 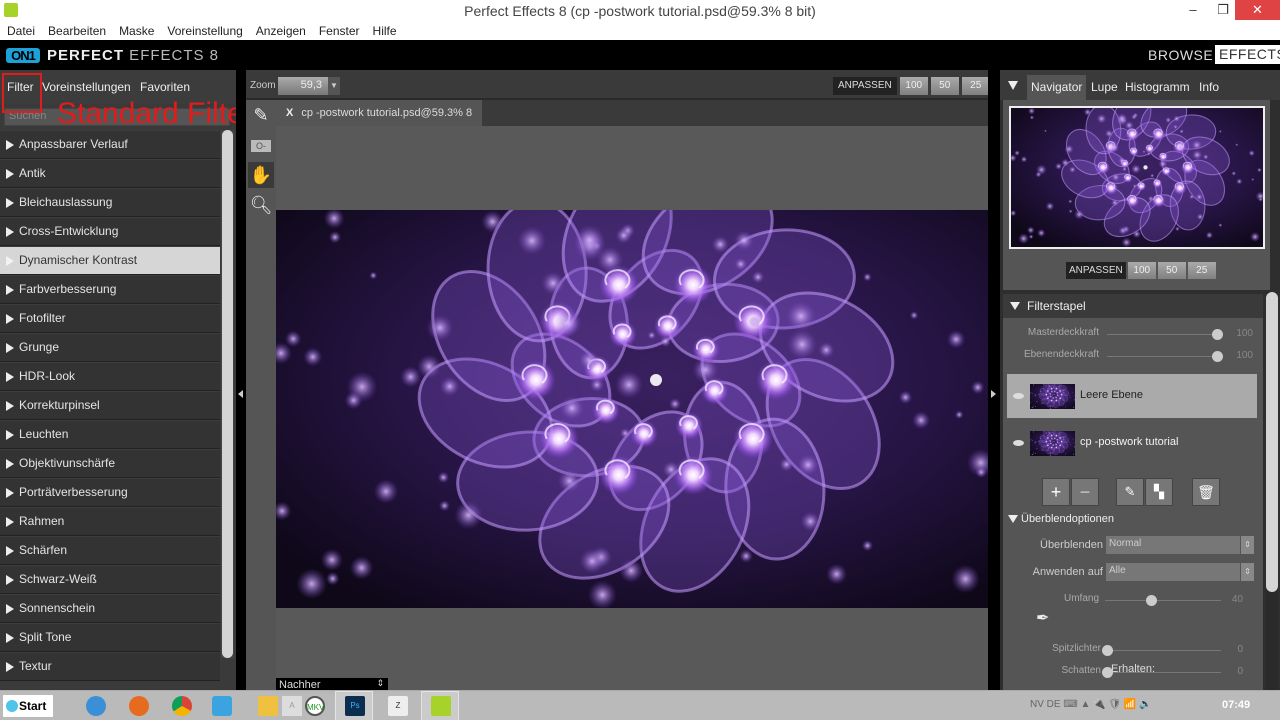 I want to click on right-panel-scrollbar, so click(x=1272, y=491).